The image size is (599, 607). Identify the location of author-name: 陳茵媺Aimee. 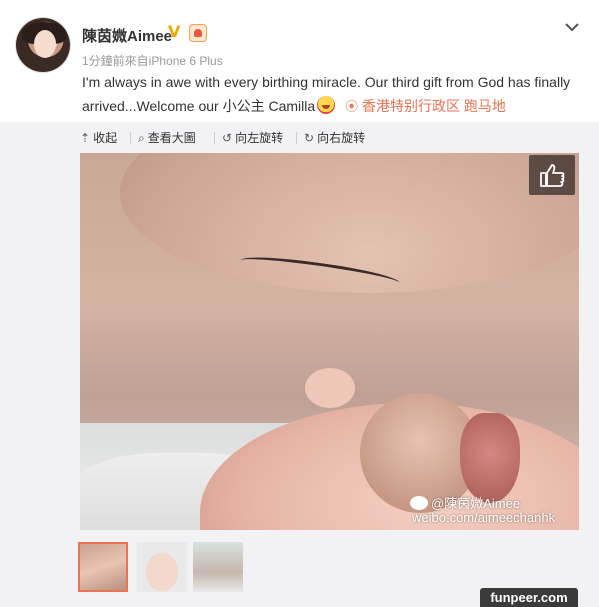
(127, 35).